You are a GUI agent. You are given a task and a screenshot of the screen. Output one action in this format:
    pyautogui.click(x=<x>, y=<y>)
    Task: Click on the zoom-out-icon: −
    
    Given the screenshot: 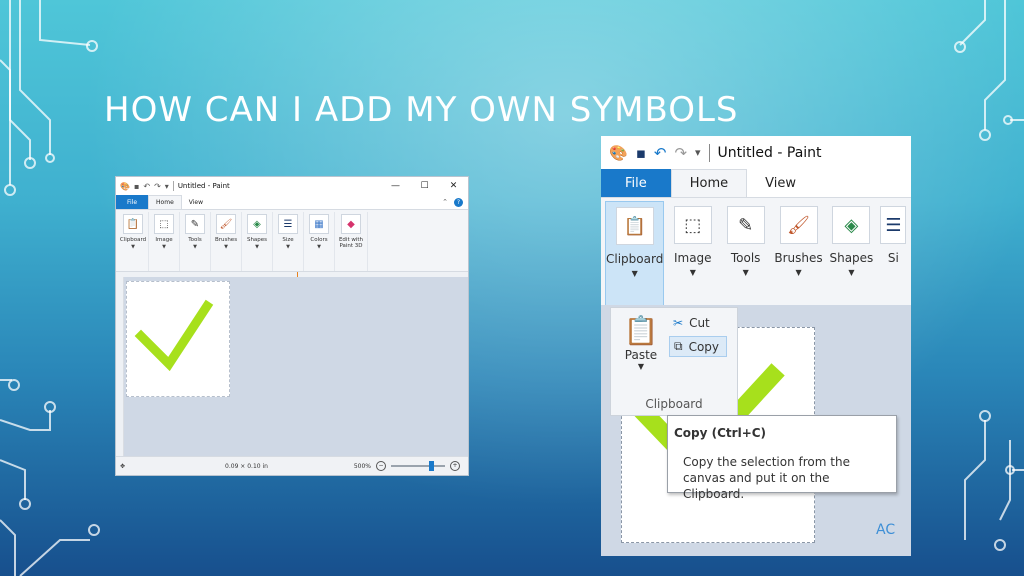 What is the action you would take?
    pyautogui.click(x=381, y=466)
    